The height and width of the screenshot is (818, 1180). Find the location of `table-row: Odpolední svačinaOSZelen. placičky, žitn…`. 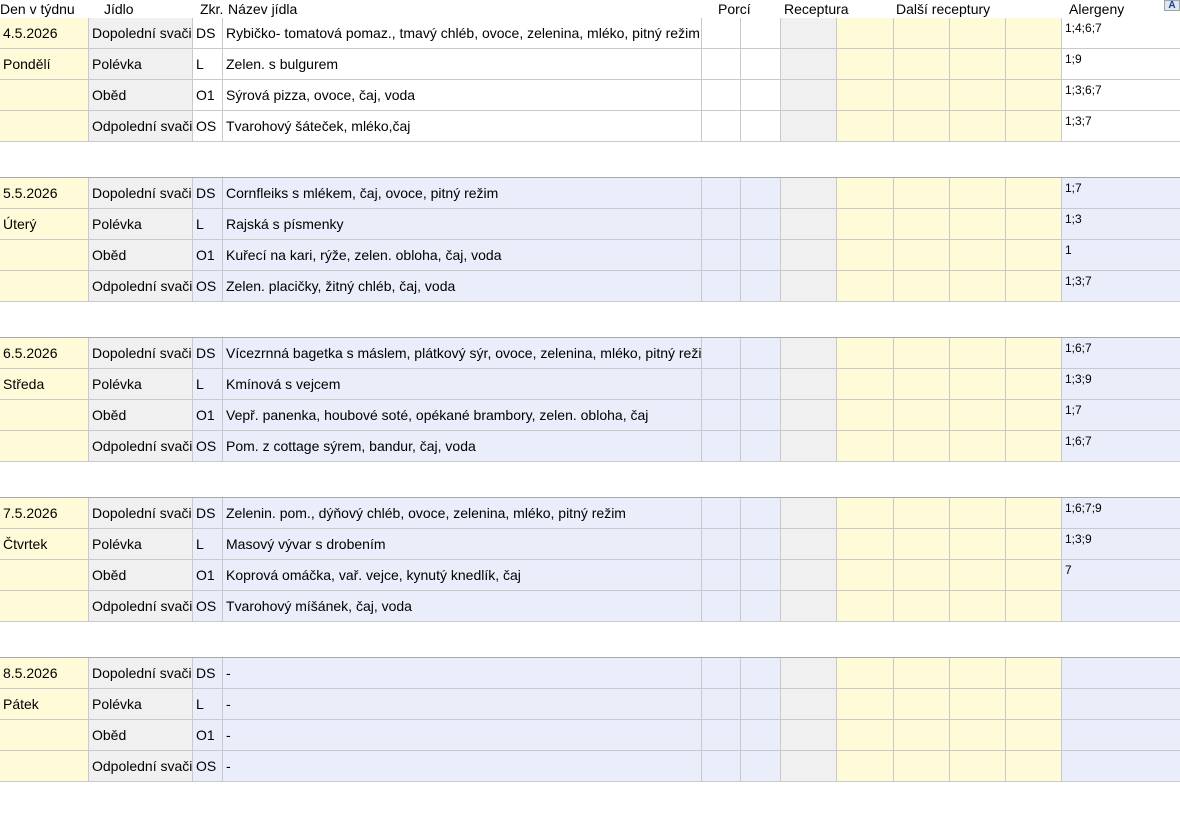

table-row: Odpolední svačinaOSZelen. placičky, žitn… is located at coordinates (590, 286).